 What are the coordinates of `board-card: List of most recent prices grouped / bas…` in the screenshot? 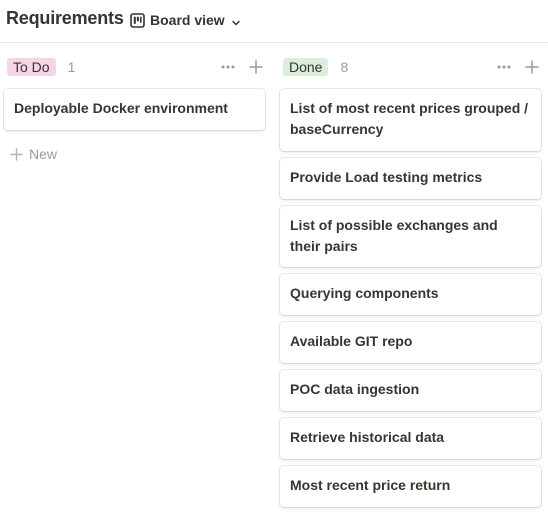 It's located at (410, 120).